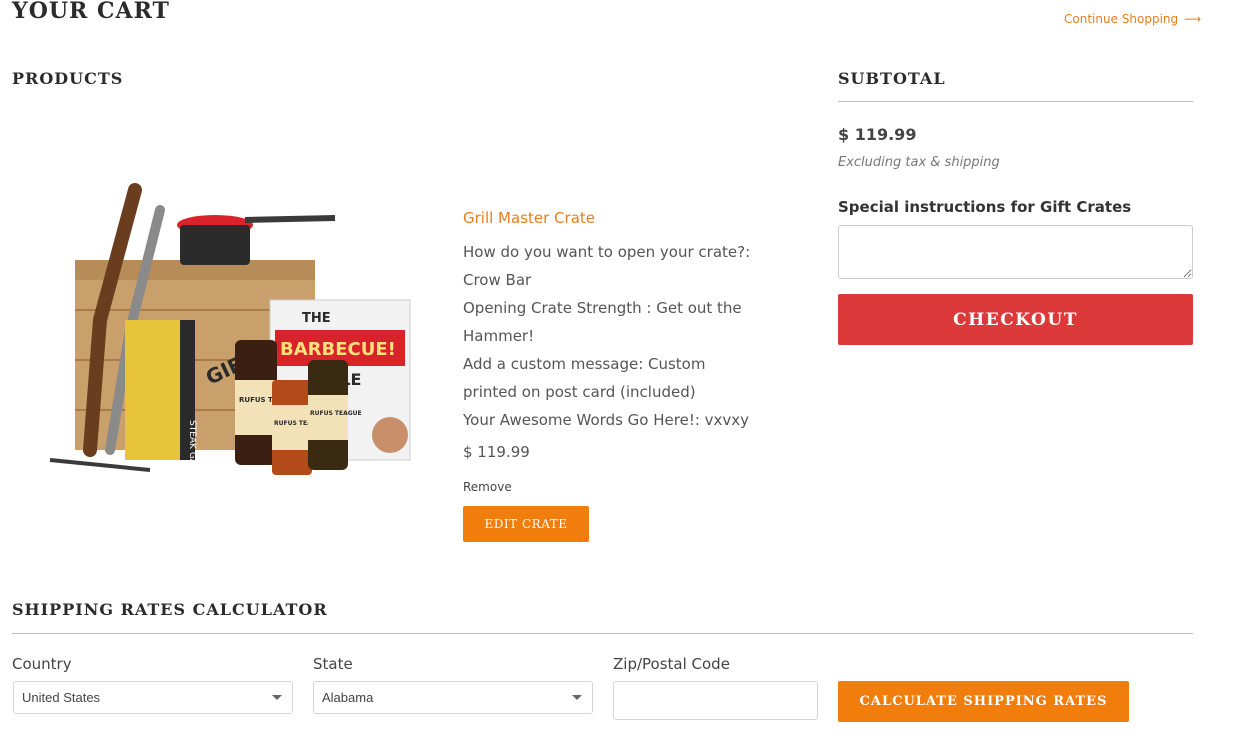 Image resolution: width=1257 pixels, height=740 pixels. What do you see at coordinates (671, 664) in the screenshot?
I see `zip-label: Zip/Postal Code` at bounding box center [671, 664].